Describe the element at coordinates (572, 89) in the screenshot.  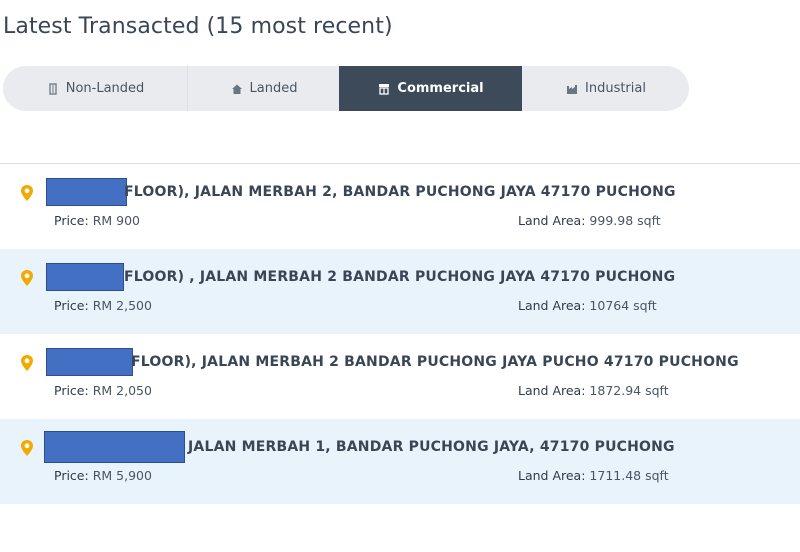
I see `factory-icon` at that location.